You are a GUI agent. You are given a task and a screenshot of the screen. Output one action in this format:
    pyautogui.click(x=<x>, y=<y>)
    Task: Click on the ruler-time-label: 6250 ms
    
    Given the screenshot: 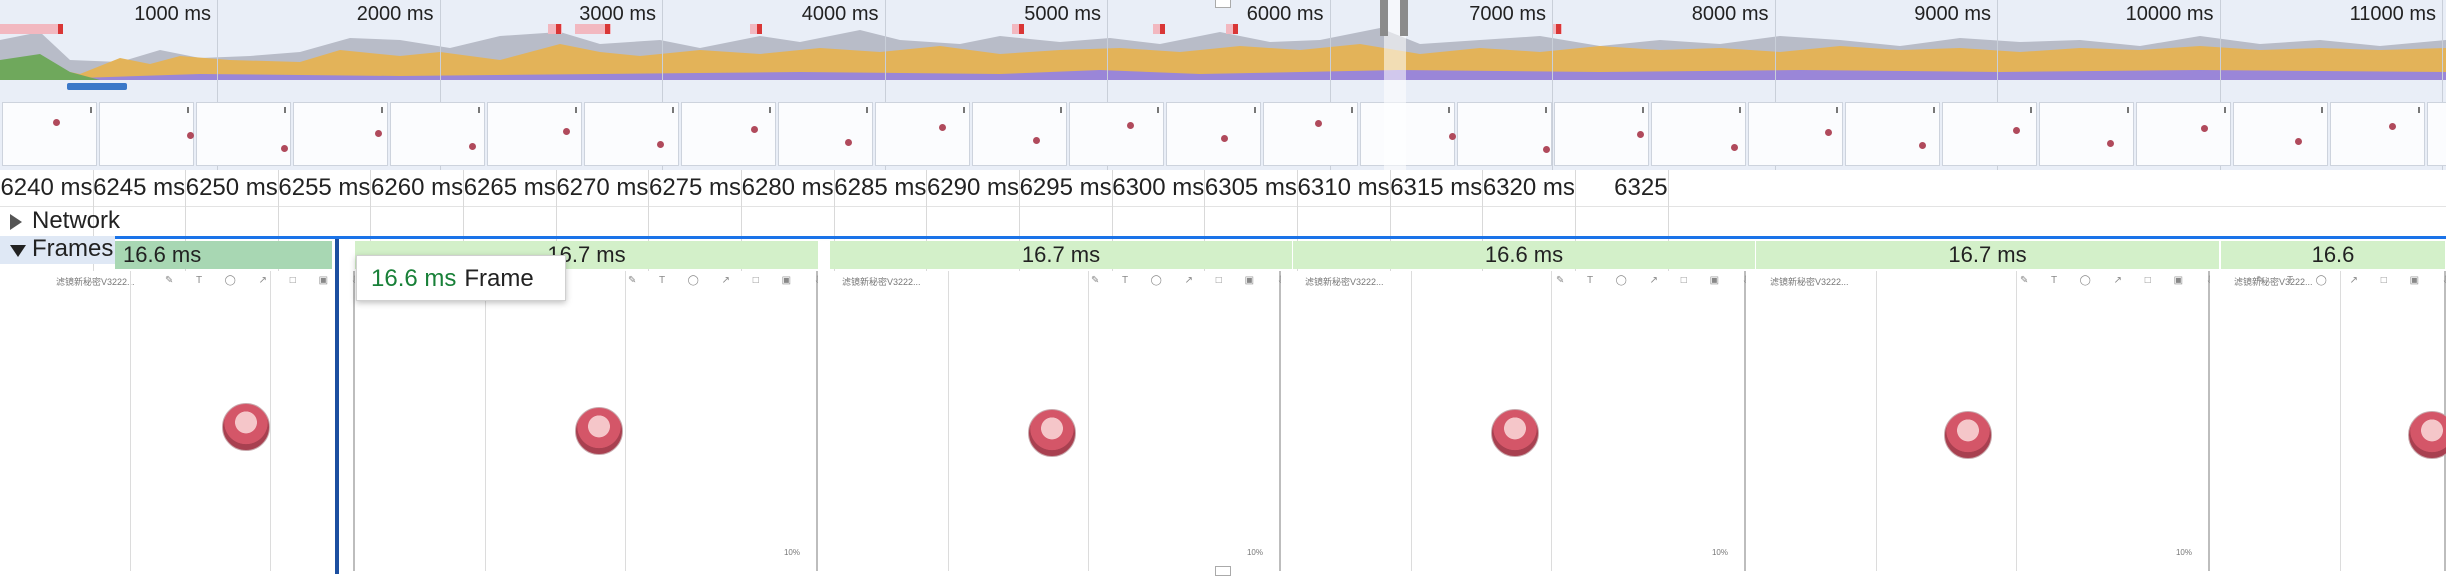 What is the action you would take?
    pyautogui.click(x=231, y=187)
    